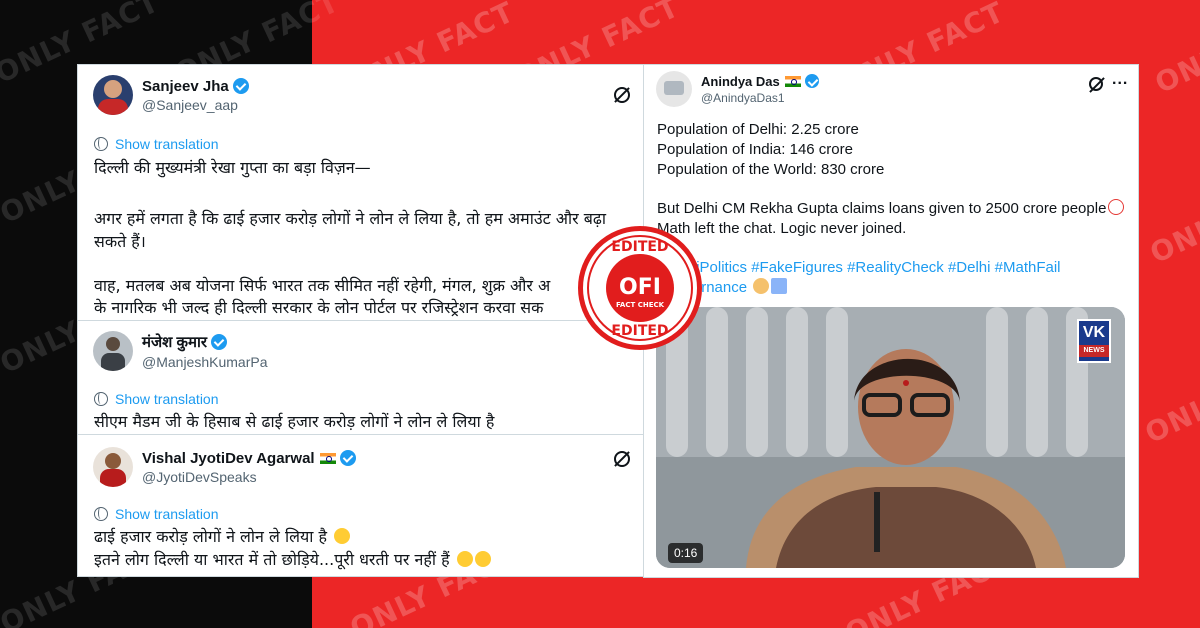 The width and height of the screenshot is (1200, 628). I want to click on stamp-graphic: OFI FACT CHECK EDITED EDITED, so click(640, 288).